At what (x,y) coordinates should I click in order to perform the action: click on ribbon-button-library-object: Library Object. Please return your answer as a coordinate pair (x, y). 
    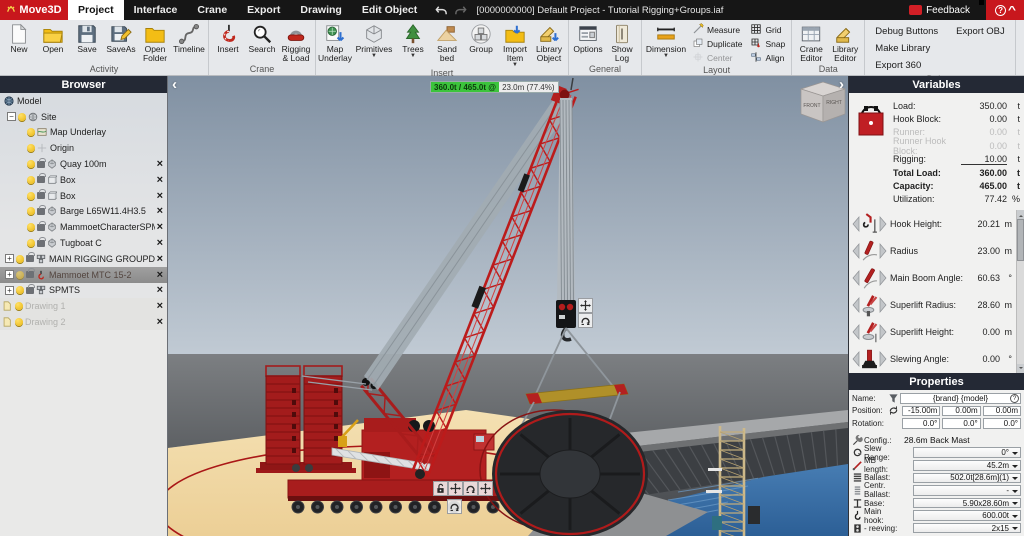
    Looking at the image, I should click on (549, 42).